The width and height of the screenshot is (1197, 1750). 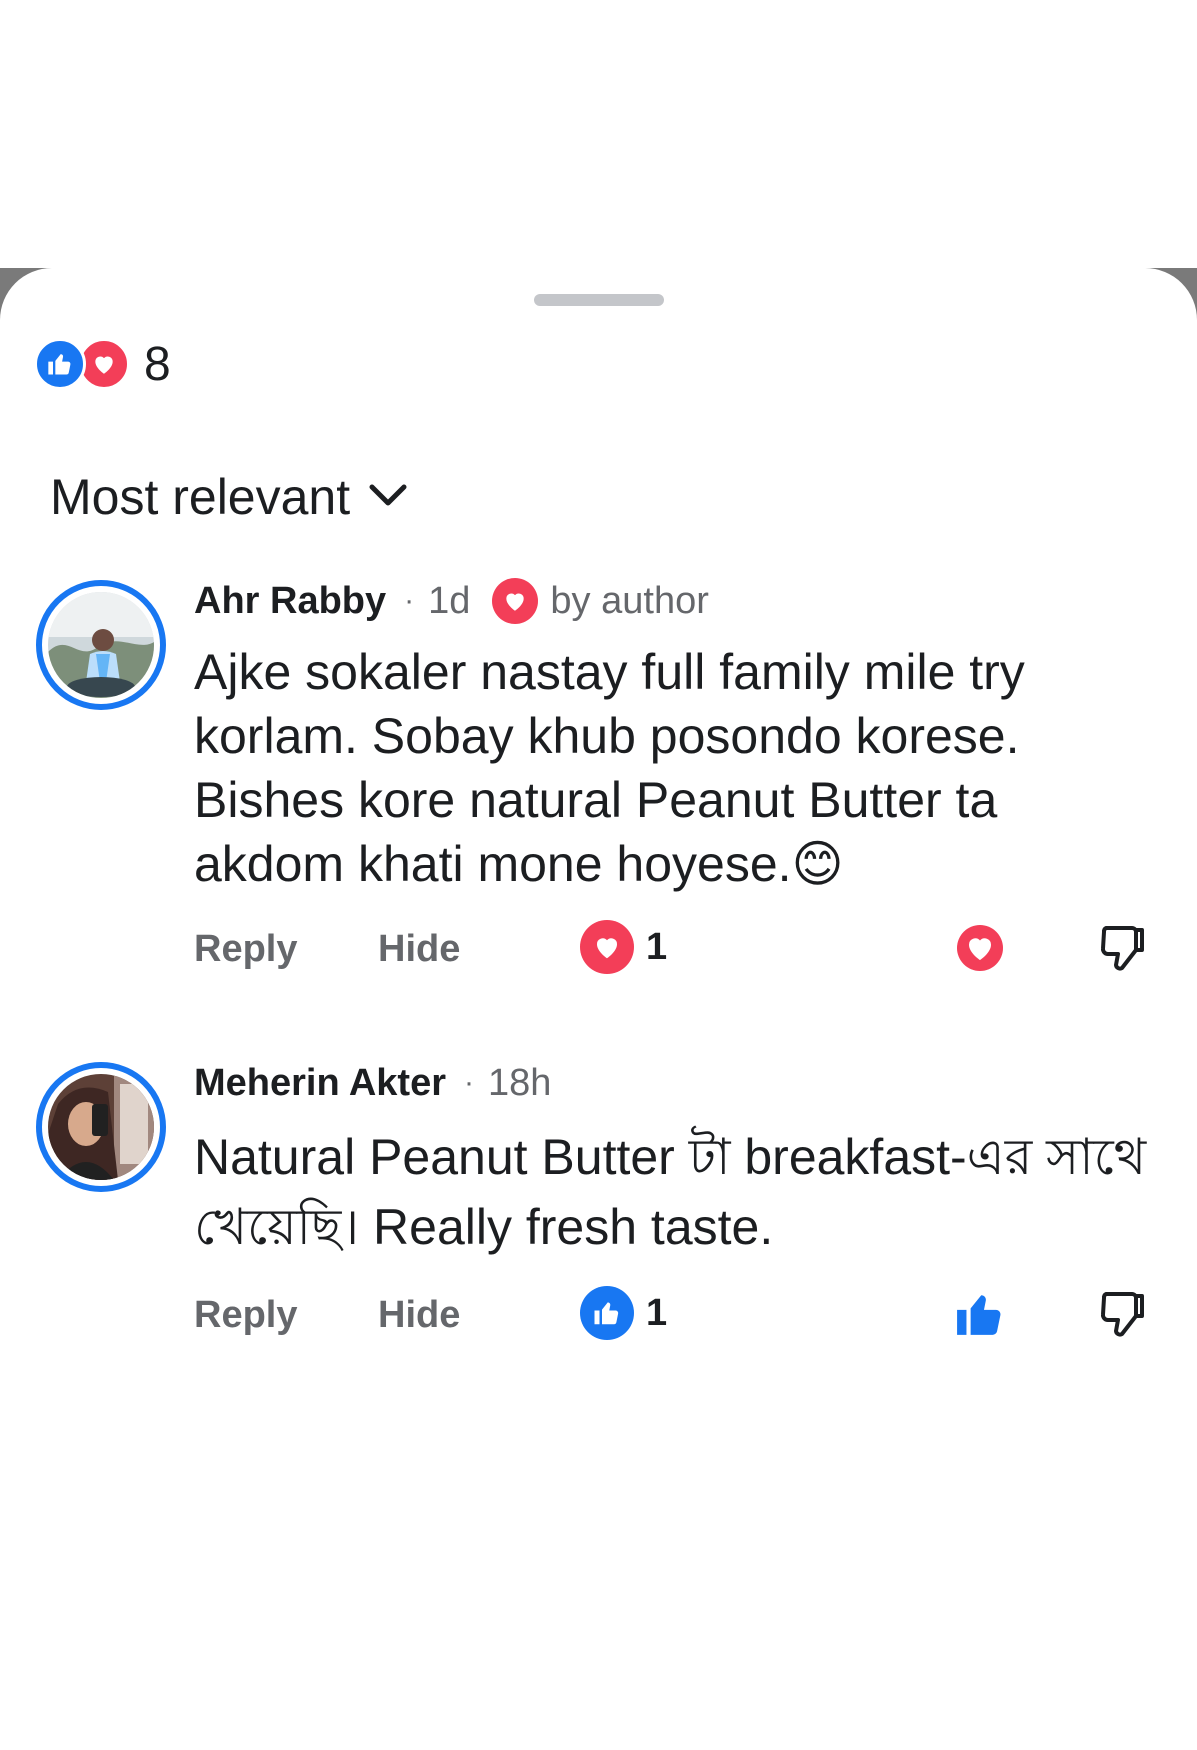 What do you see at coordinates (980, 1314) in the screenshot?
I see `like-button` at bounding box center [980, 1314].